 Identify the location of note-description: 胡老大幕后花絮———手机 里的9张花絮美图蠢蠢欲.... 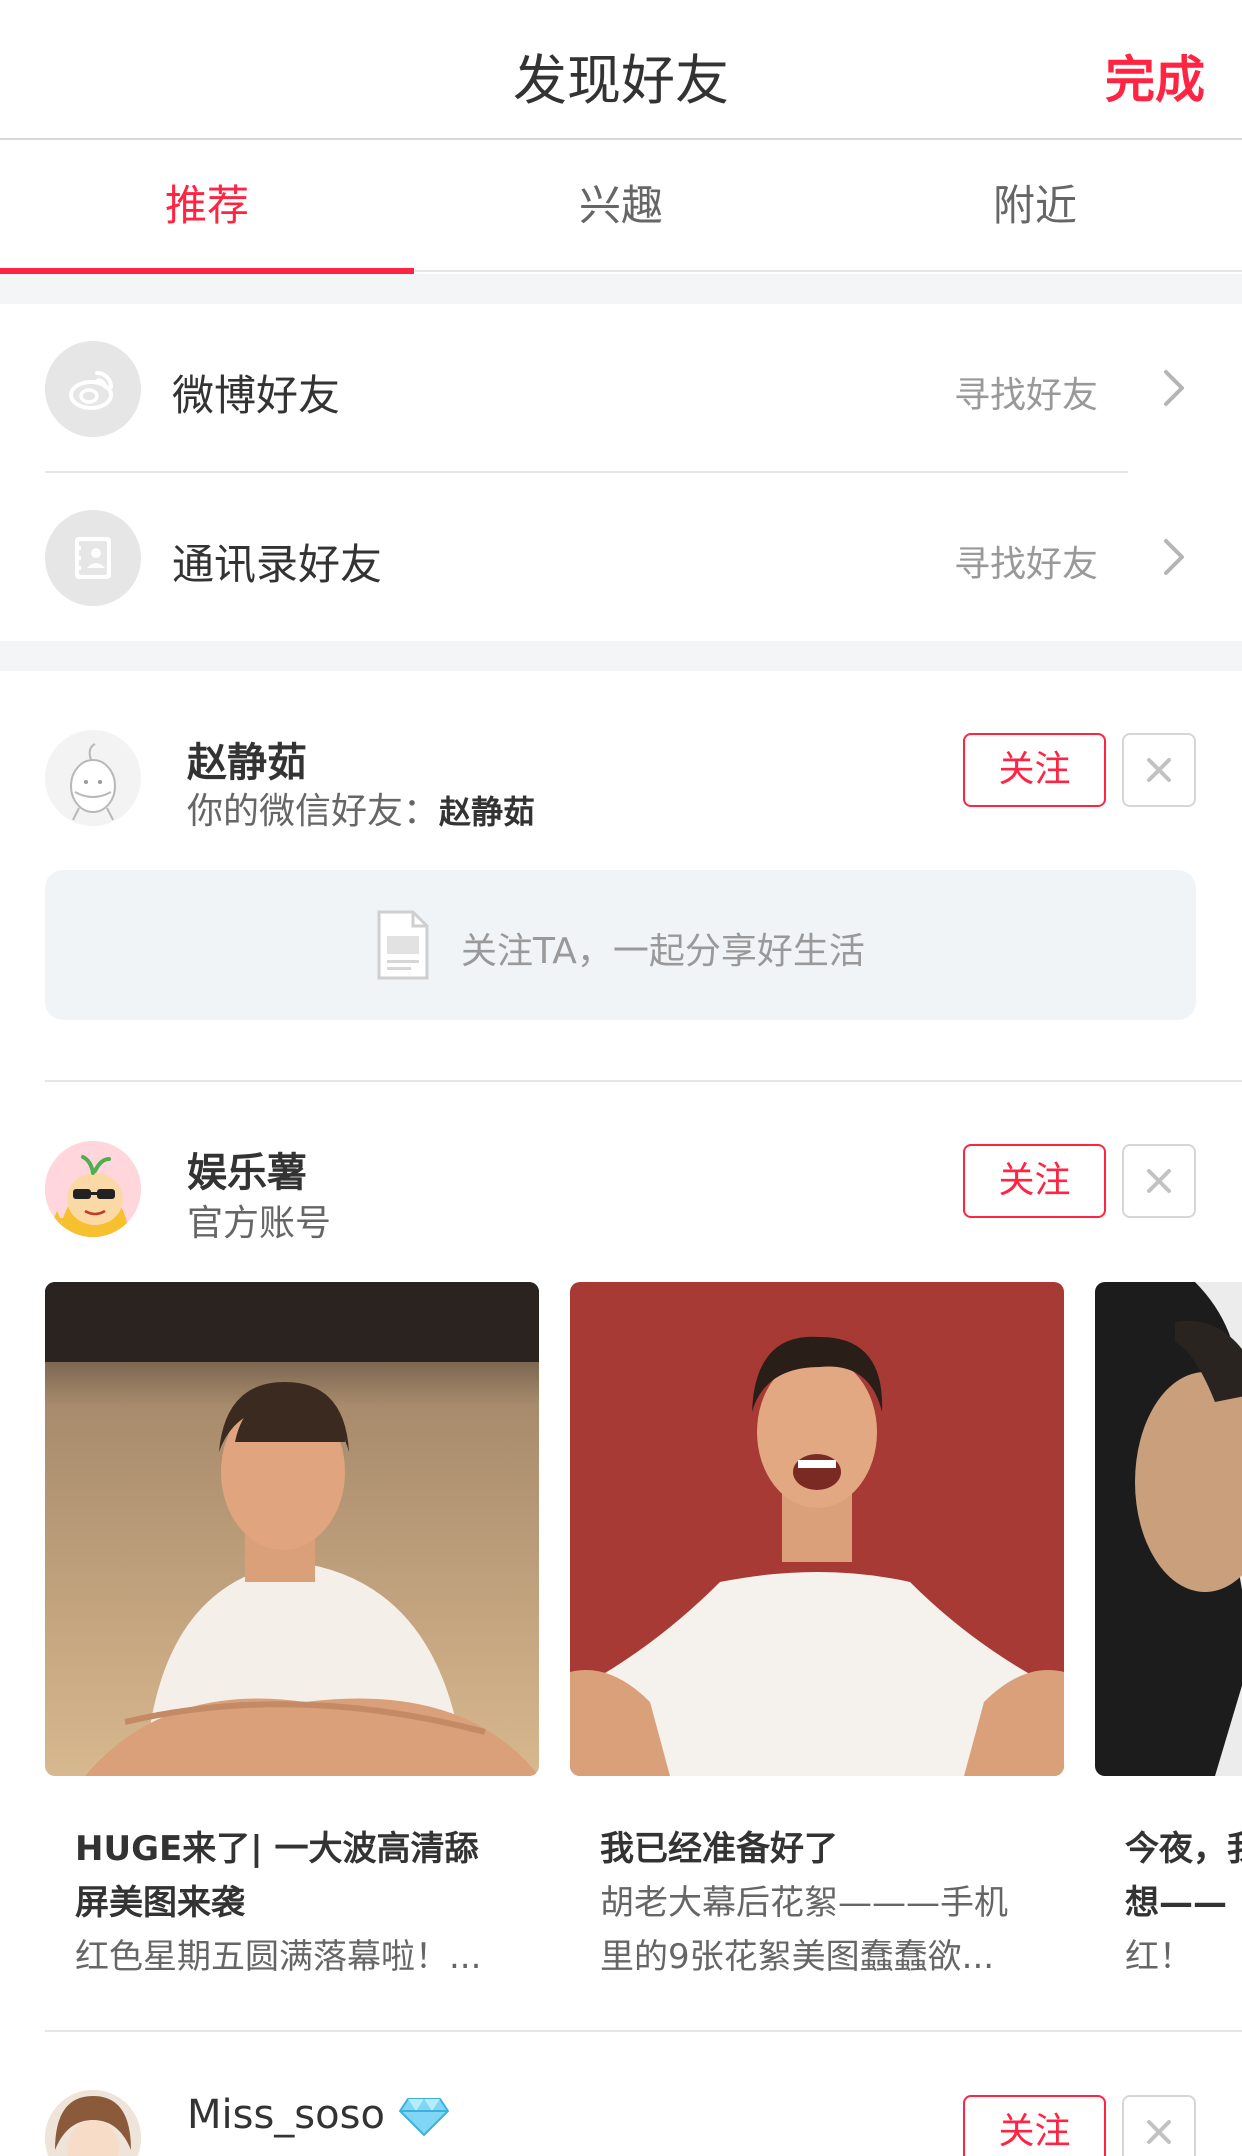
(804, 1930).